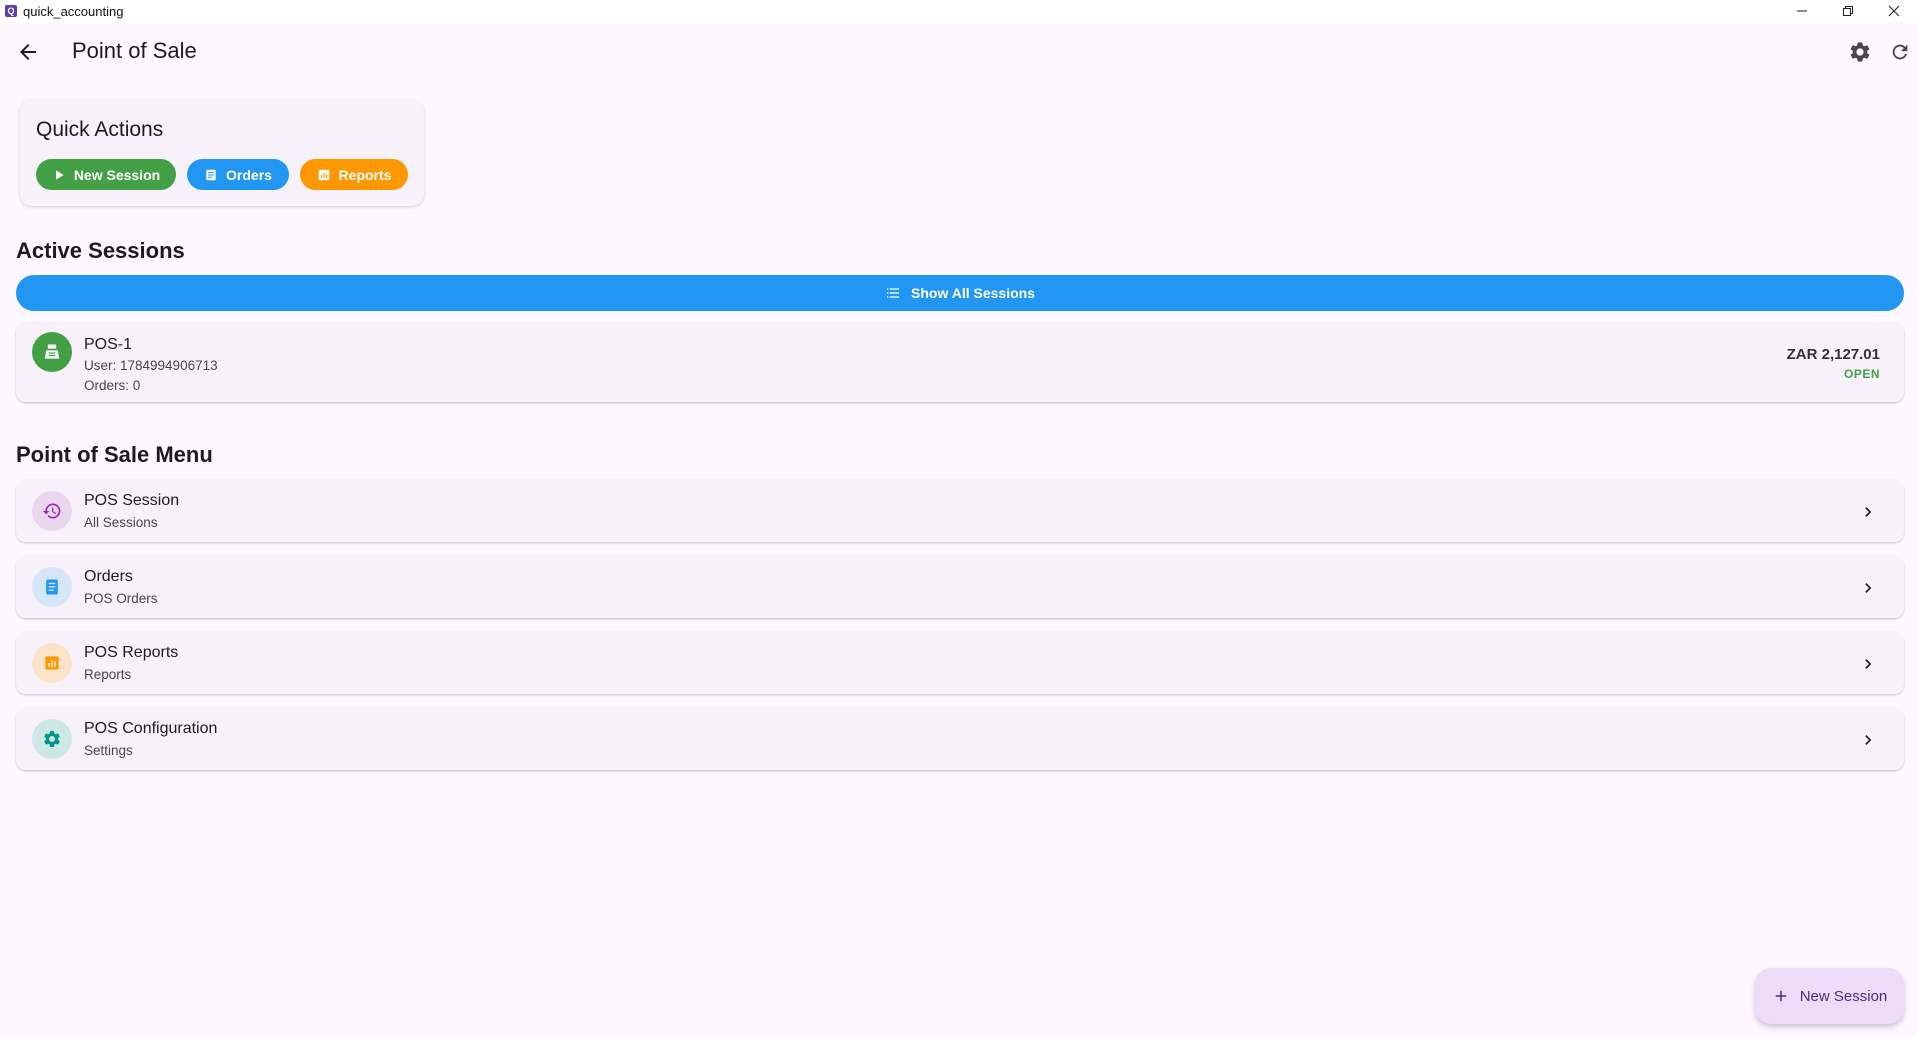 The width and height of the screenshot is (1917, 1037). What do you see at coordinates (121, 522) in the screenshot?
I see `menu-item-subtitle: All Sessions` at bounding box center [121, 522].